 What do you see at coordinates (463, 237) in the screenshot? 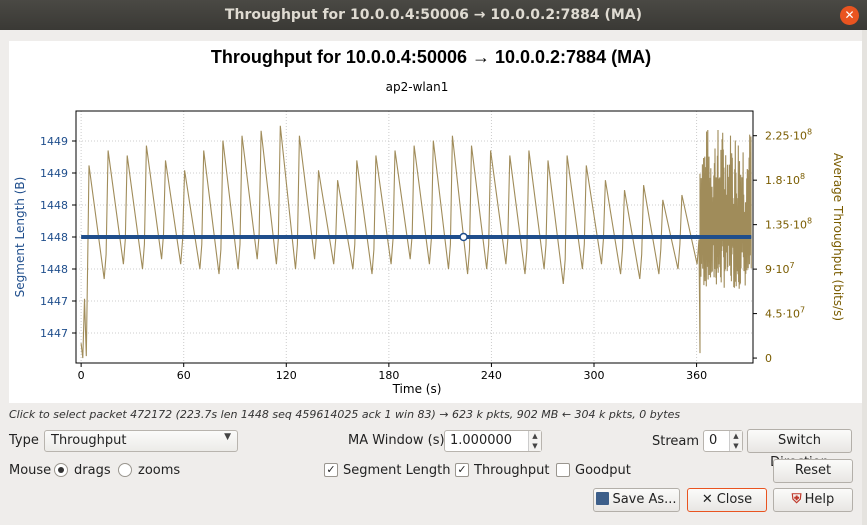
I see `selected-packet-marker` at bounding box center [463, 237].